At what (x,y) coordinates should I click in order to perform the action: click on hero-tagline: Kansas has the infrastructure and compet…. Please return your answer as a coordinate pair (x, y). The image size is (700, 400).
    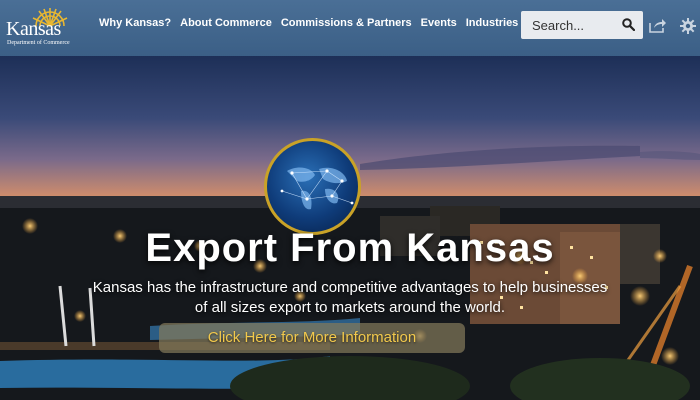
    Looking at the image, I should click on (350, 298).